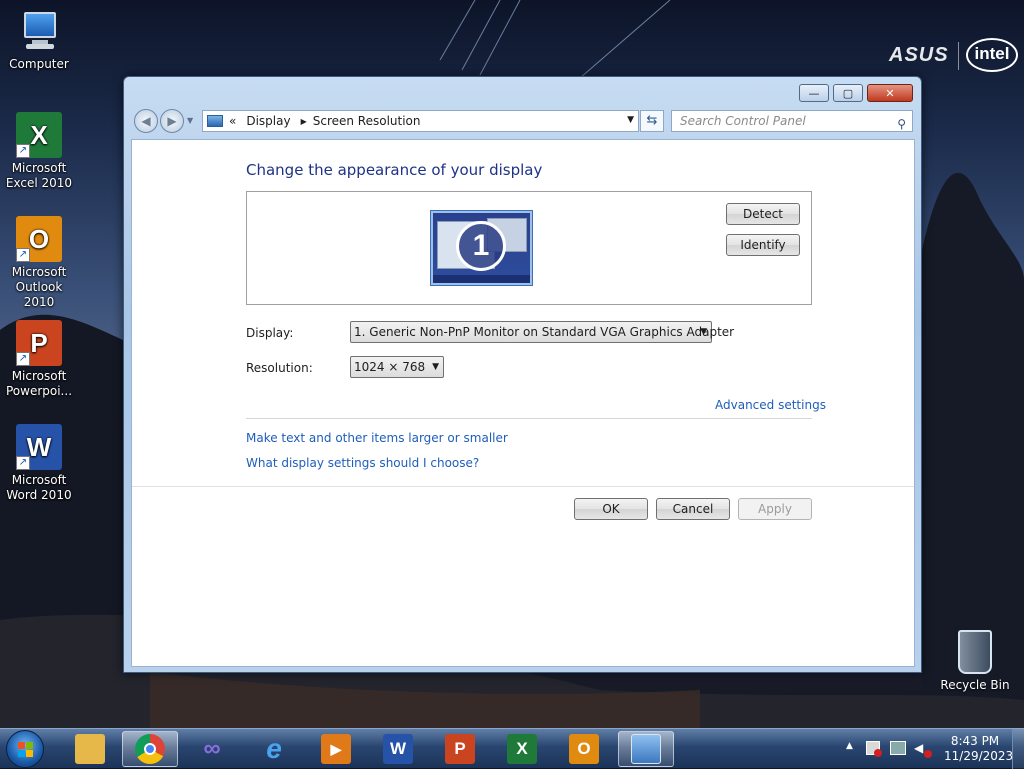  I want to click on identify-button: Identify, so click(763, 245).